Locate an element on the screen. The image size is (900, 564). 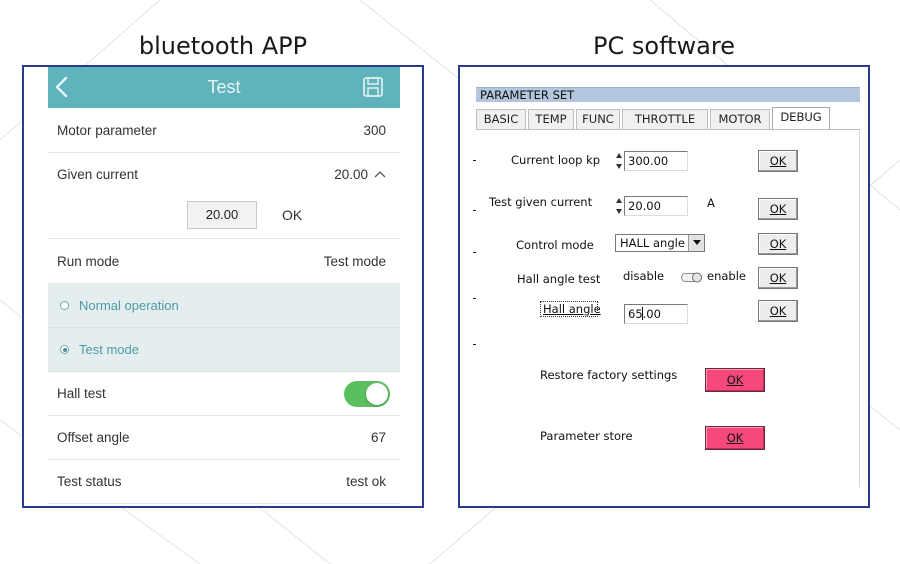
toggle-knob is located at coordinates (377, 394).